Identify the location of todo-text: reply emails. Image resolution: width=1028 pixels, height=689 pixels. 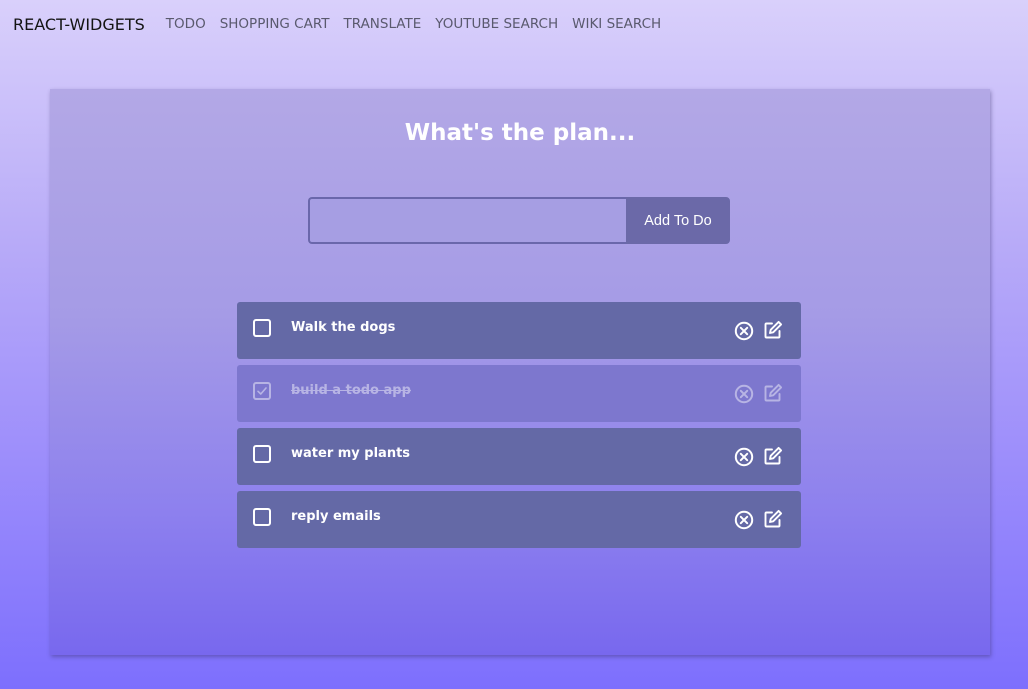
(336, 516).